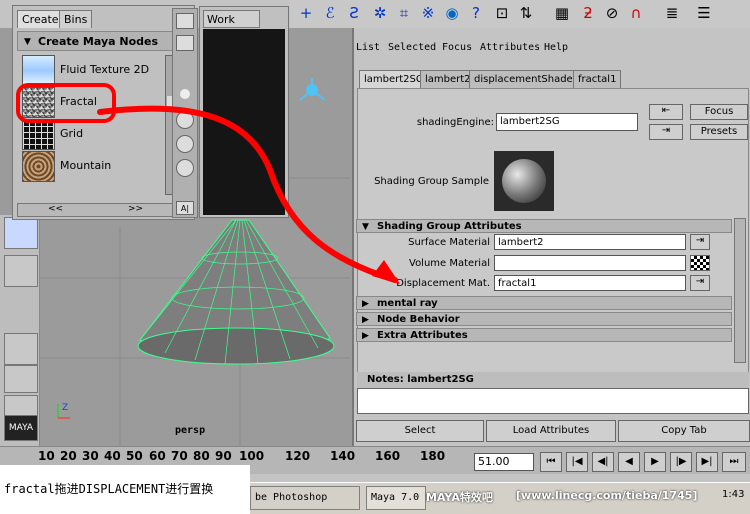 This screenshot has width=750, height=514. I want to click on menu-icon: ☰, so click(704, 13).